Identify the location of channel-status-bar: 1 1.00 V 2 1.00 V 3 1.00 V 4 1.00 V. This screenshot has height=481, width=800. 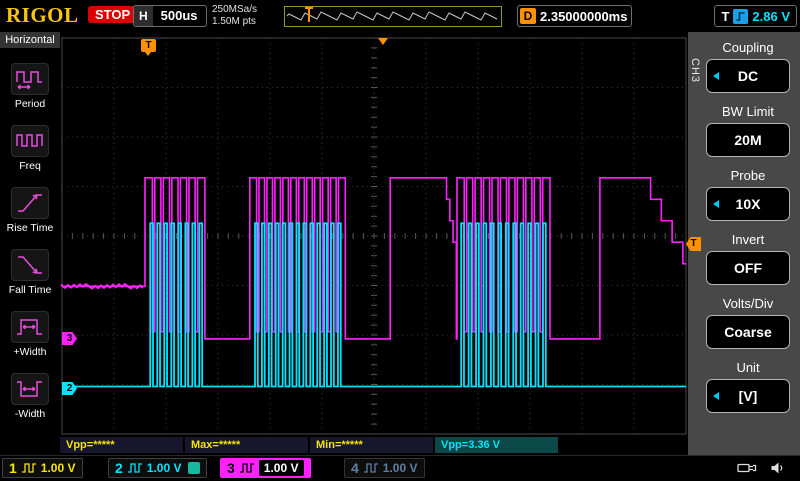
(400, 468).